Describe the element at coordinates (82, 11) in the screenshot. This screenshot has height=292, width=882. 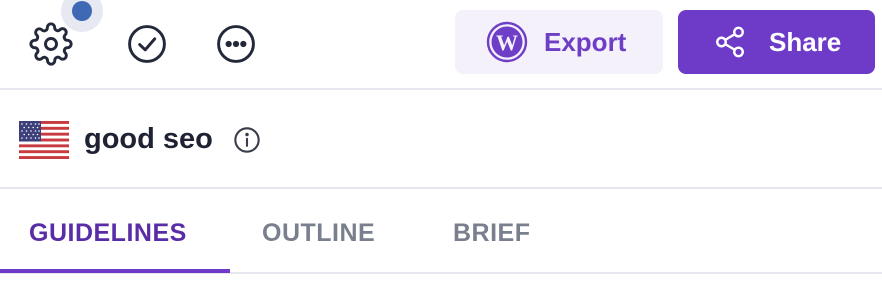
I see `notification-dot` at that location.